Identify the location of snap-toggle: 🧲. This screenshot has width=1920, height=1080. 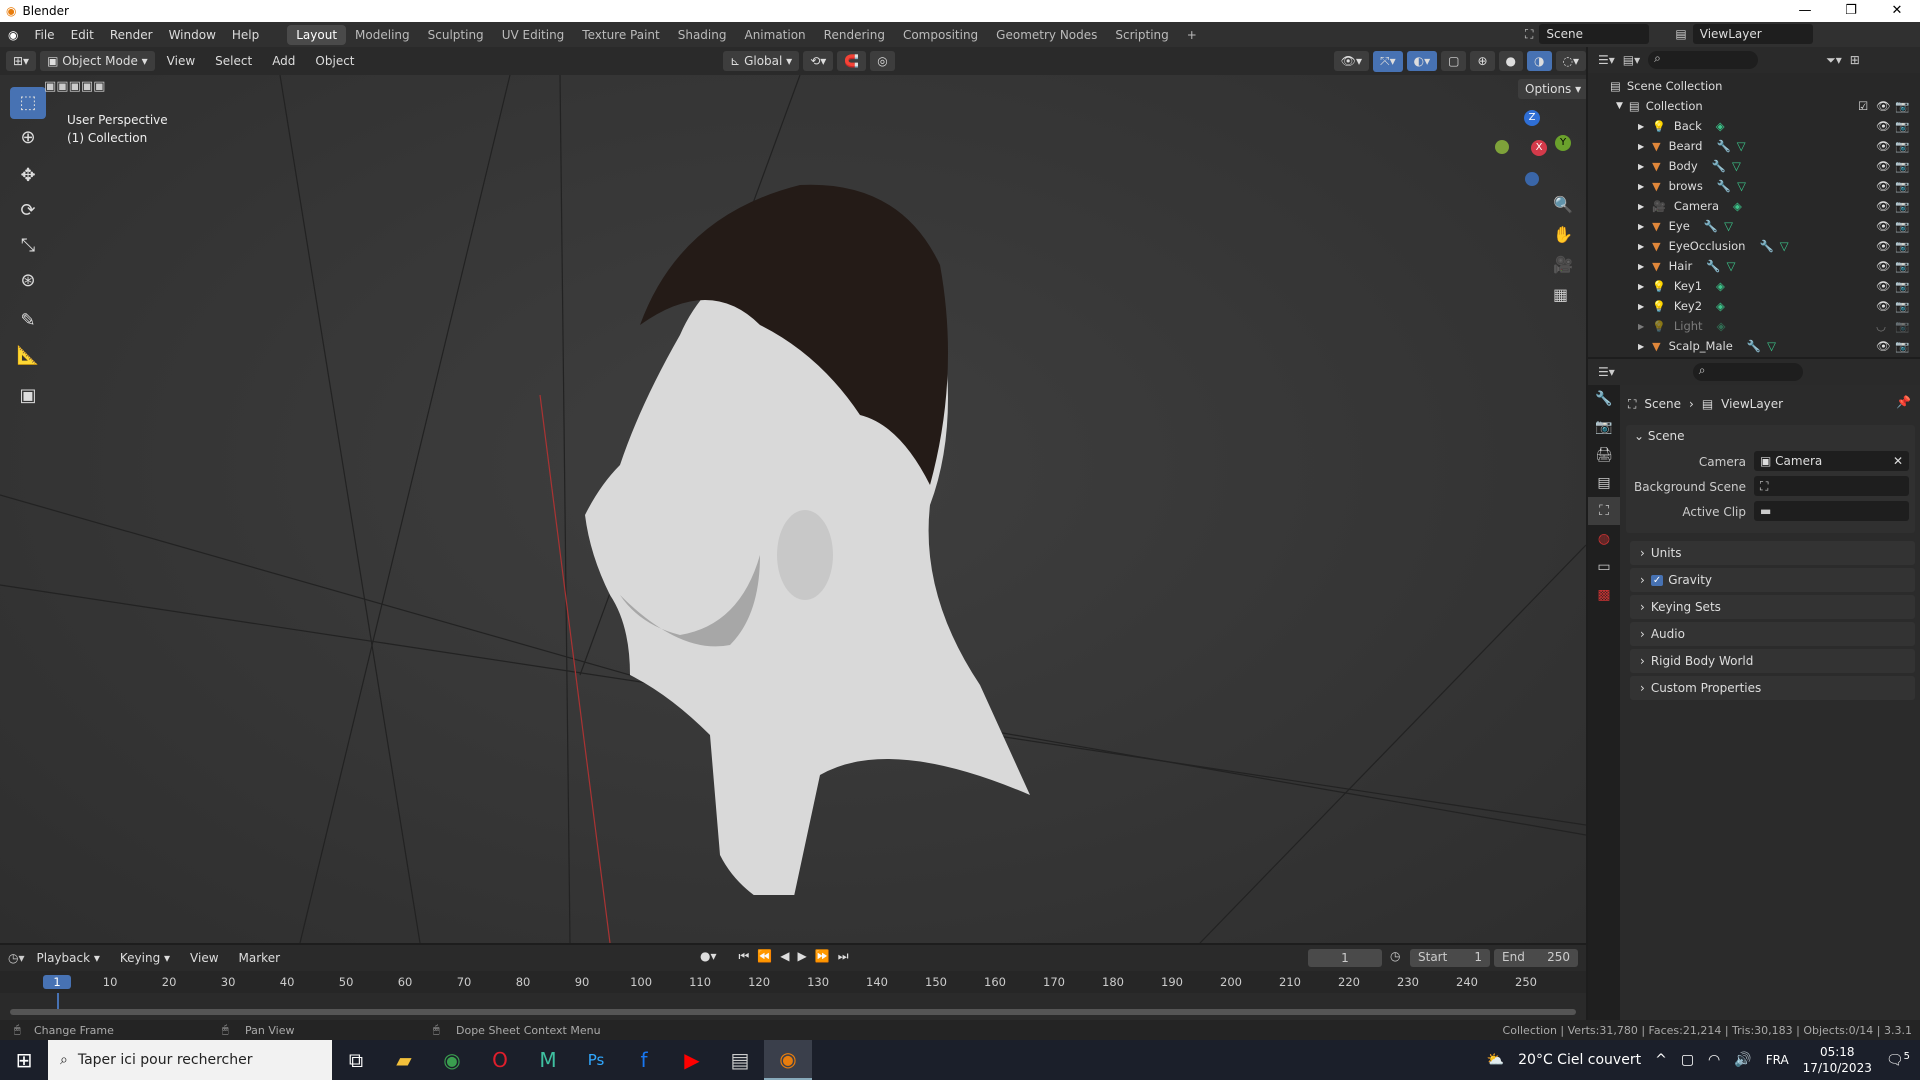
(852, 61).